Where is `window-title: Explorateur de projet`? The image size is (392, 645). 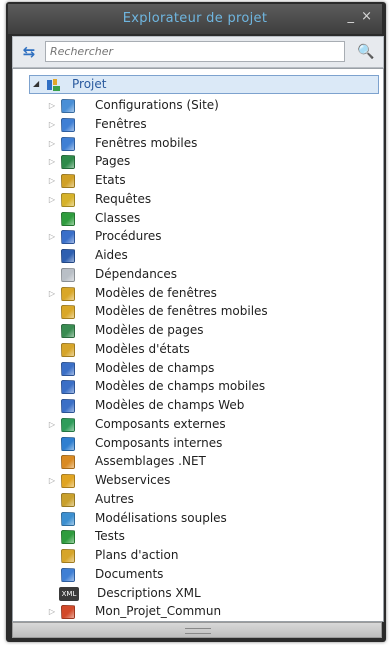 window-title: Explorateur de projet is located at coordinates (195, 18).